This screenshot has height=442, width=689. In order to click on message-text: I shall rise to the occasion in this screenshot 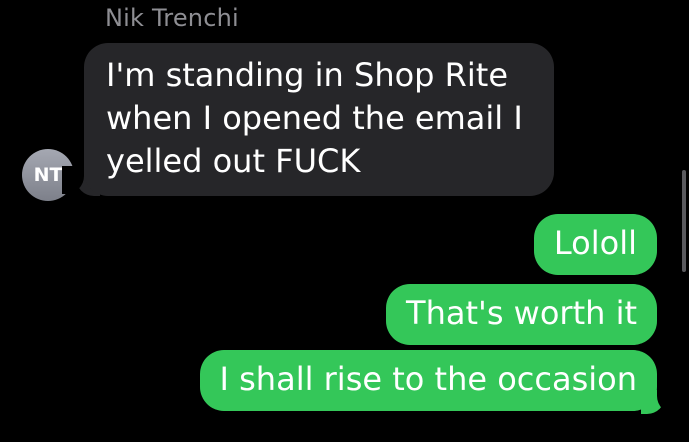, I will do `click(428, 379)`.